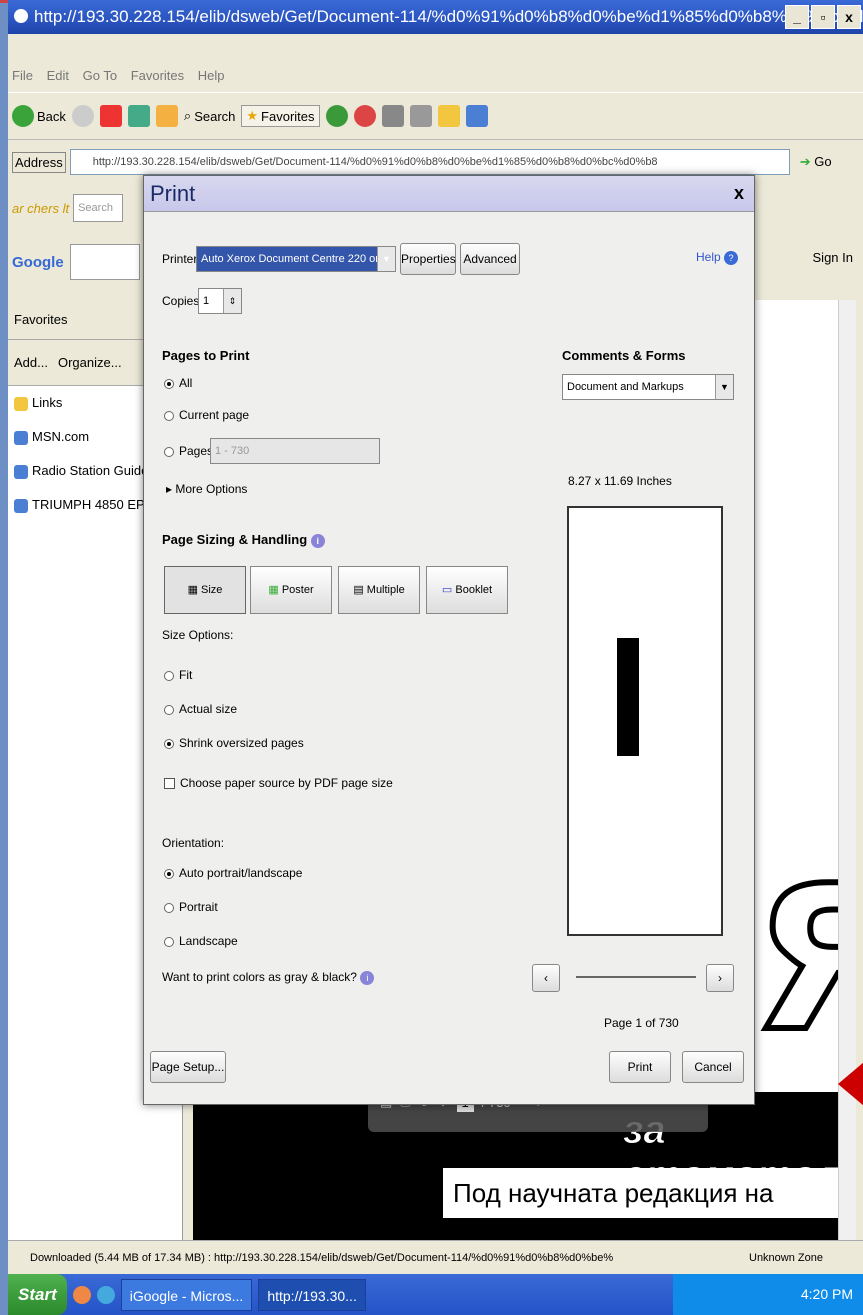  I want to click on menu-edit: Edit, so click(58, 75).